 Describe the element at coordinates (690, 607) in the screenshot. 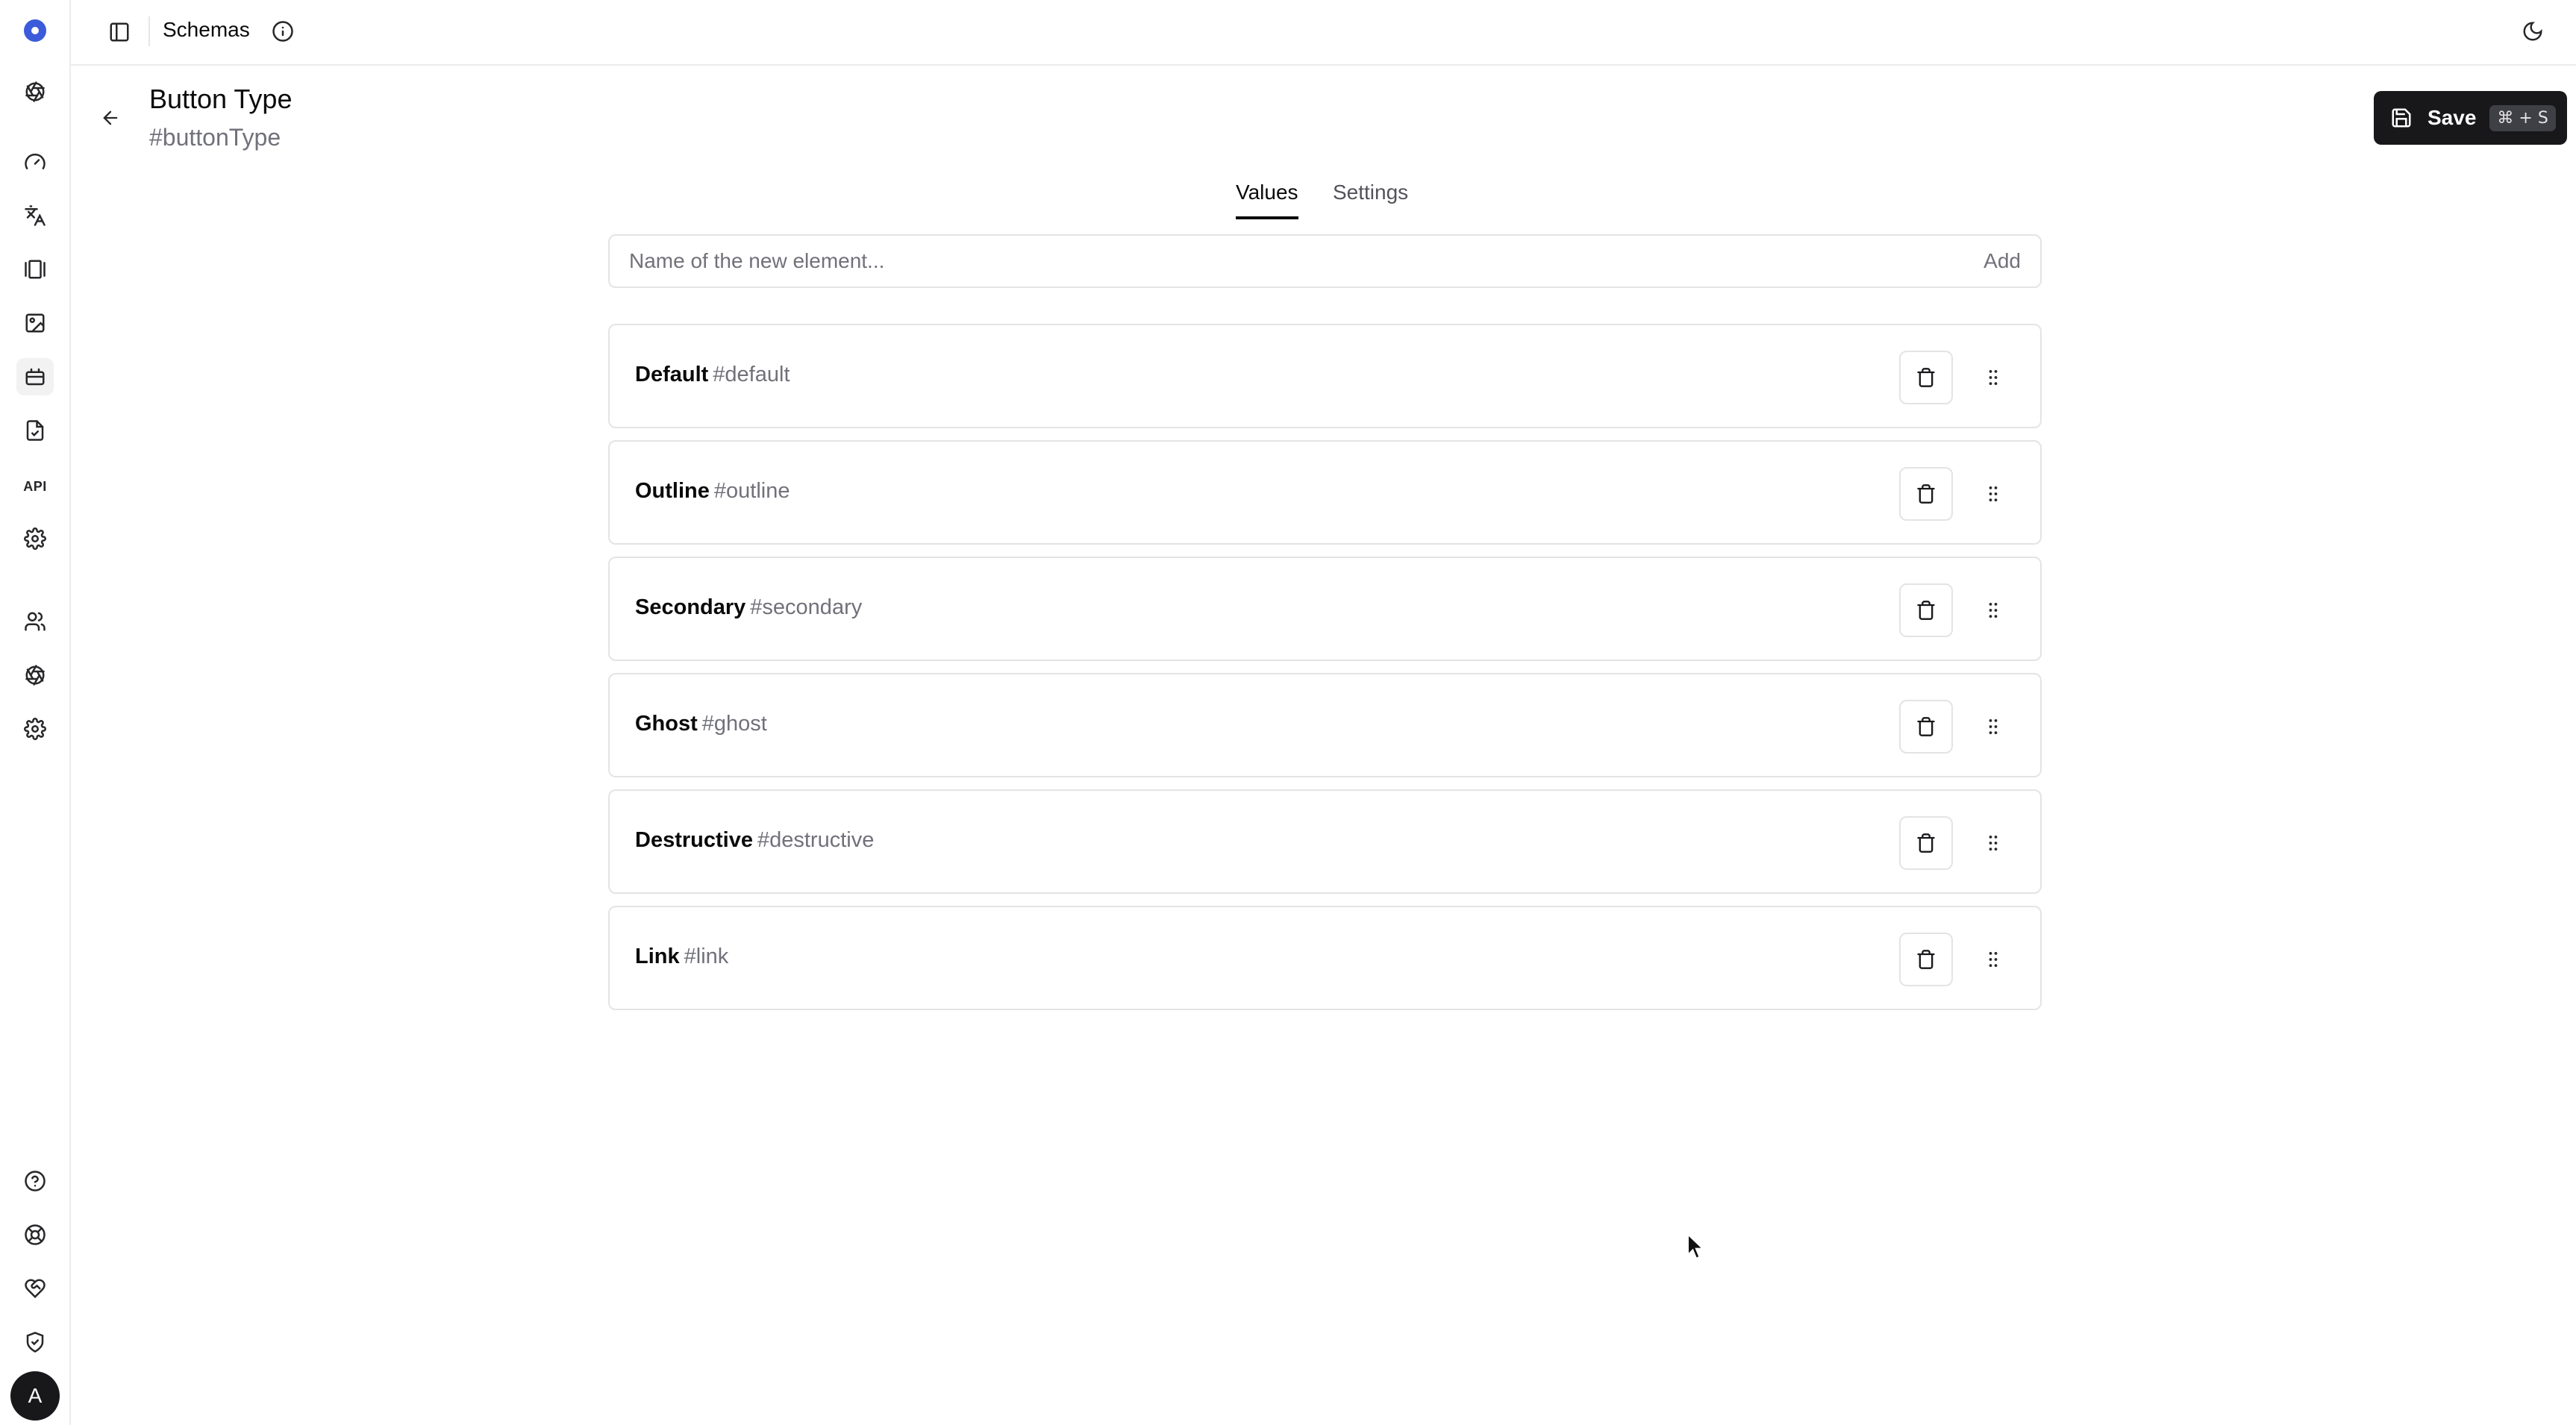

I see `value-name: Secondary` at that location.